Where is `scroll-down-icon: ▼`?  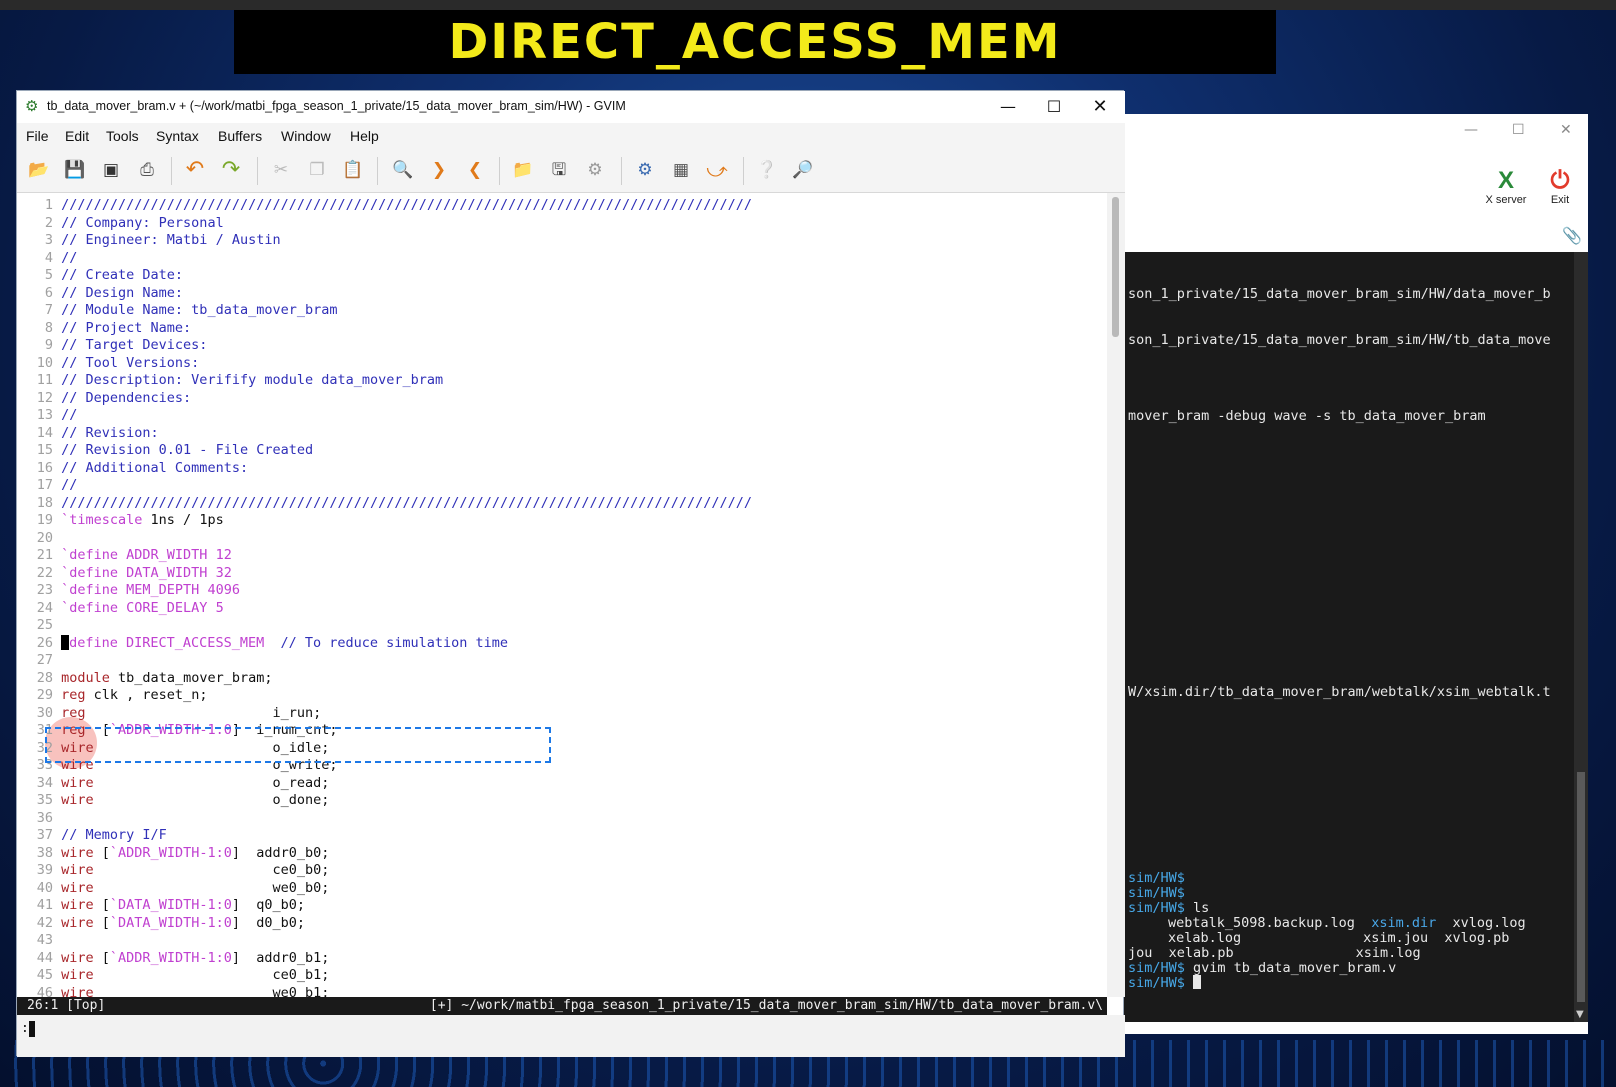
scroll-down-icon: ▼ is located at coordinates (1580, 1014).